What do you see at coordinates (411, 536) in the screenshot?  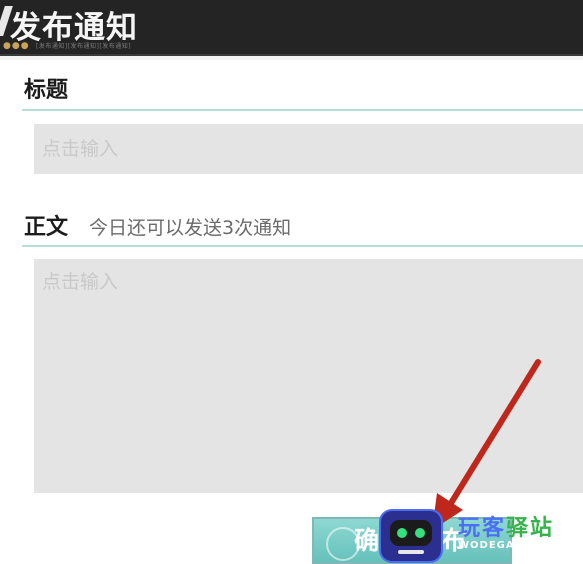 I see `robot-logo-icon` at bounding box center [411, 536].